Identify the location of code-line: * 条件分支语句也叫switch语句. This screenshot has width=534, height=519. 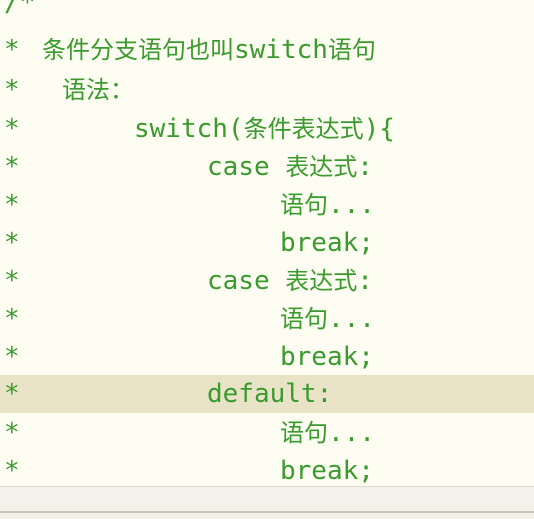
(267, 50).